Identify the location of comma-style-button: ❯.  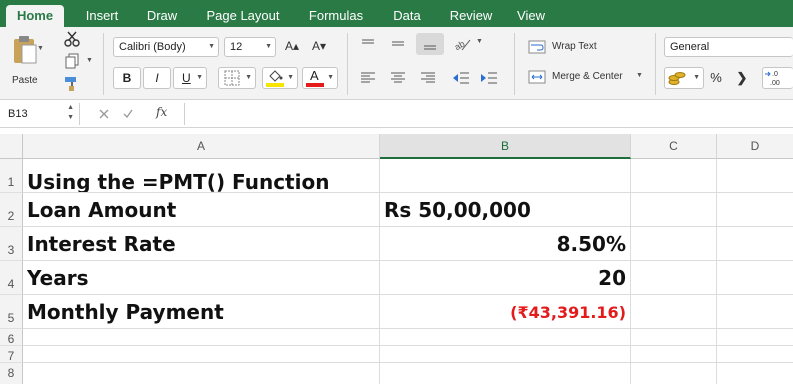
(742, 78).